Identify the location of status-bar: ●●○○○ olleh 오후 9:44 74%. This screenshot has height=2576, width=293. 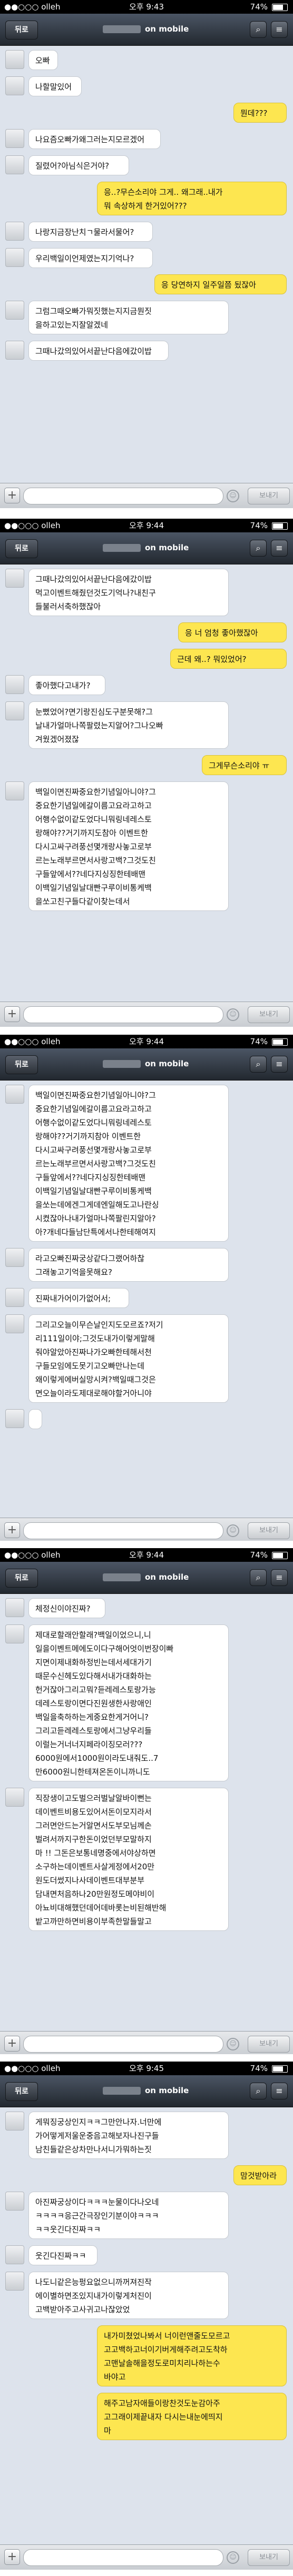
(147, 525).